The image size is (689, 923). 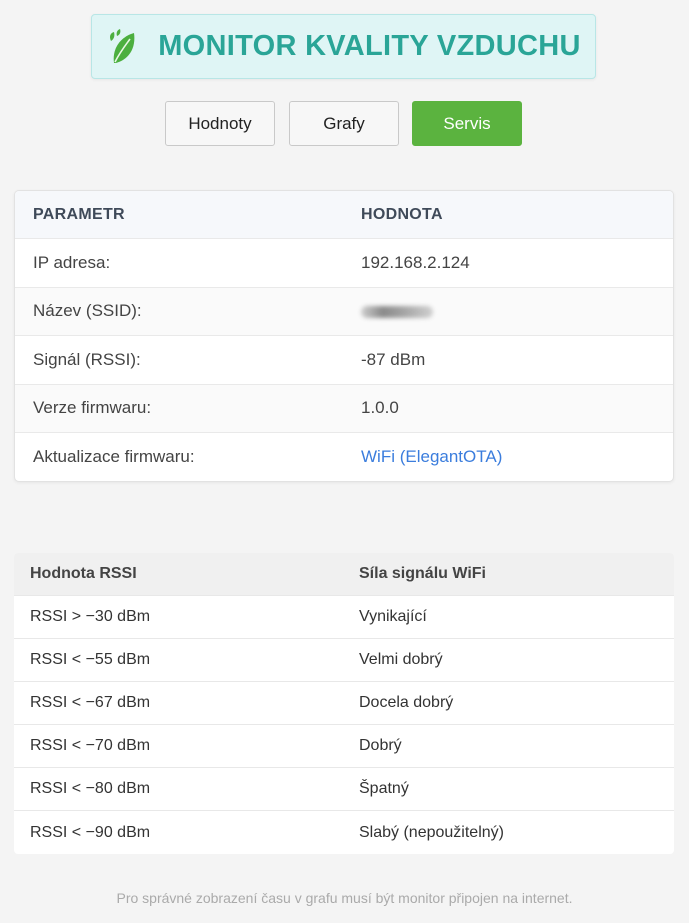 What do you see at coordinates (344, 789) in the screenshot?
I see `table-row: RSSI < −80 dBm Špatný` at bounding box center [344, 789].